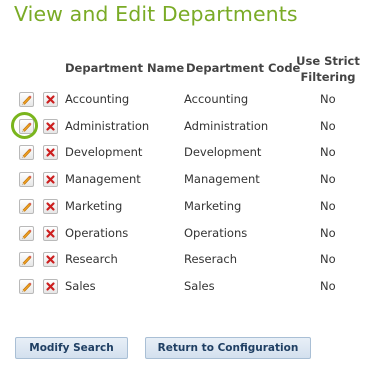 The height and width of the screenshot is (379, 370). What do you see at coordinates (228, 348) in the screenshot?
I see `return-to-configuration-button: Return to Configuration` at bounding box center [228, 348].